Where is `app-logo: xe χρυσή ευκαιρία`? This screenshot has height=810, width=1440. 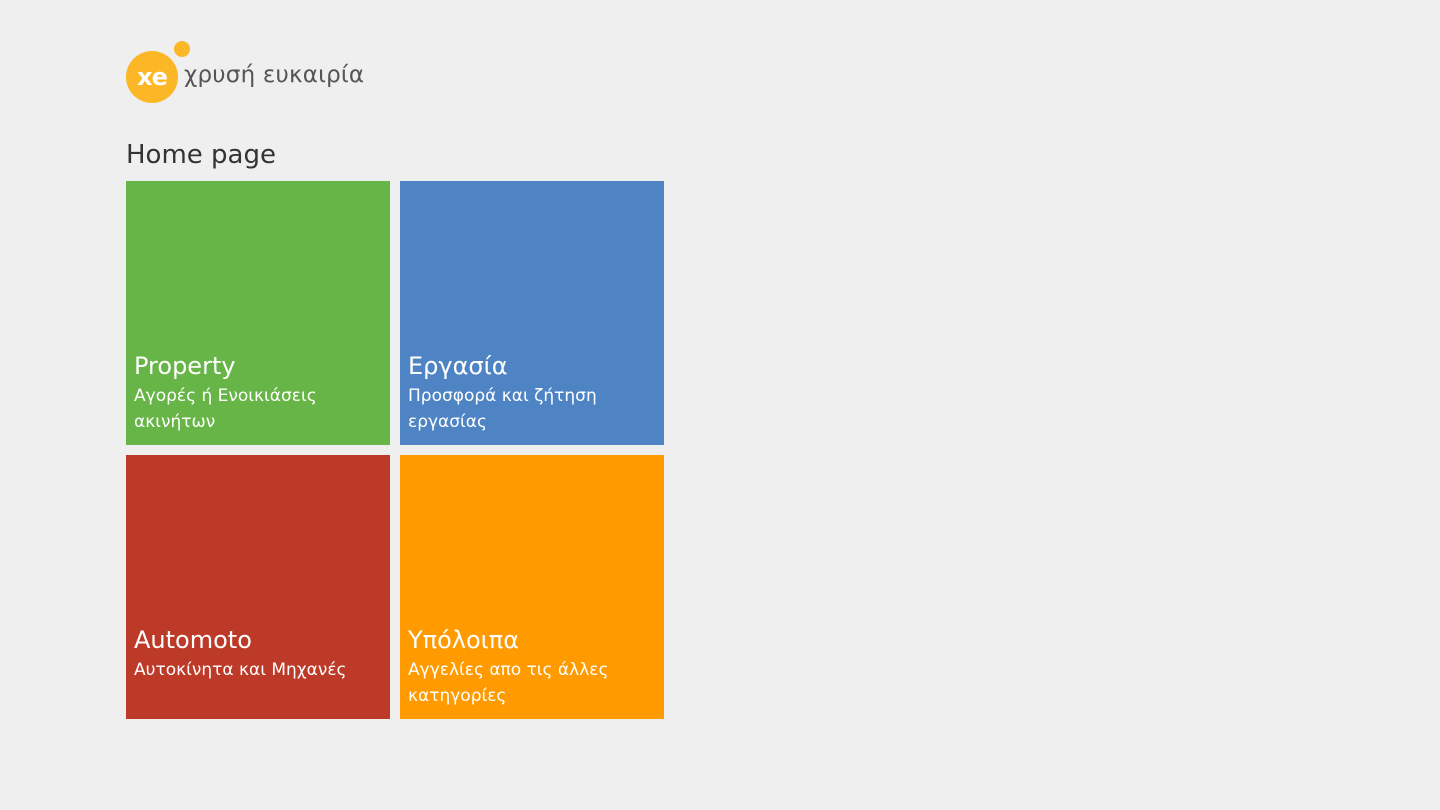
app-logo: xe χρυσή ευκαιρία is located at coordinates (245, 71).